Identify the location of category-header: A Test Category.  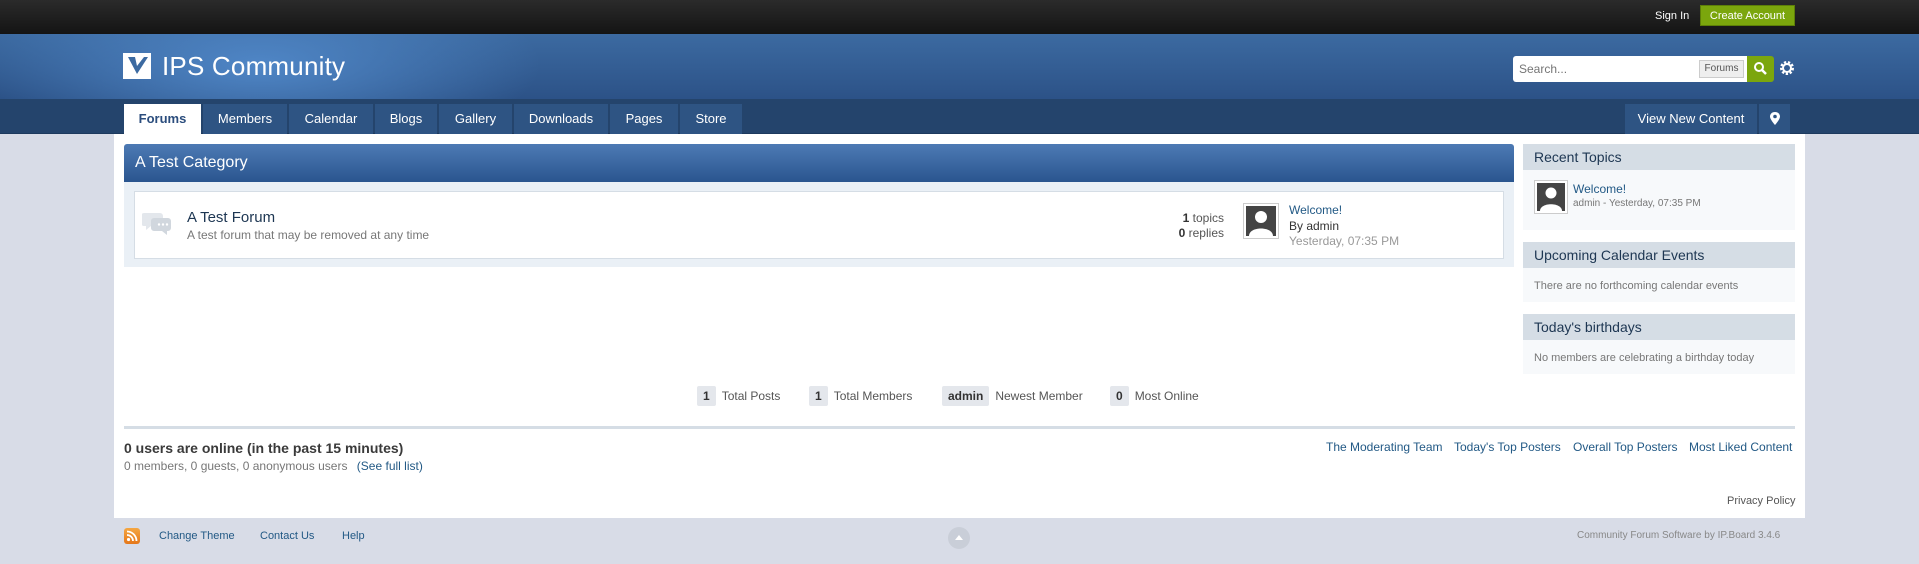
(819, 163).